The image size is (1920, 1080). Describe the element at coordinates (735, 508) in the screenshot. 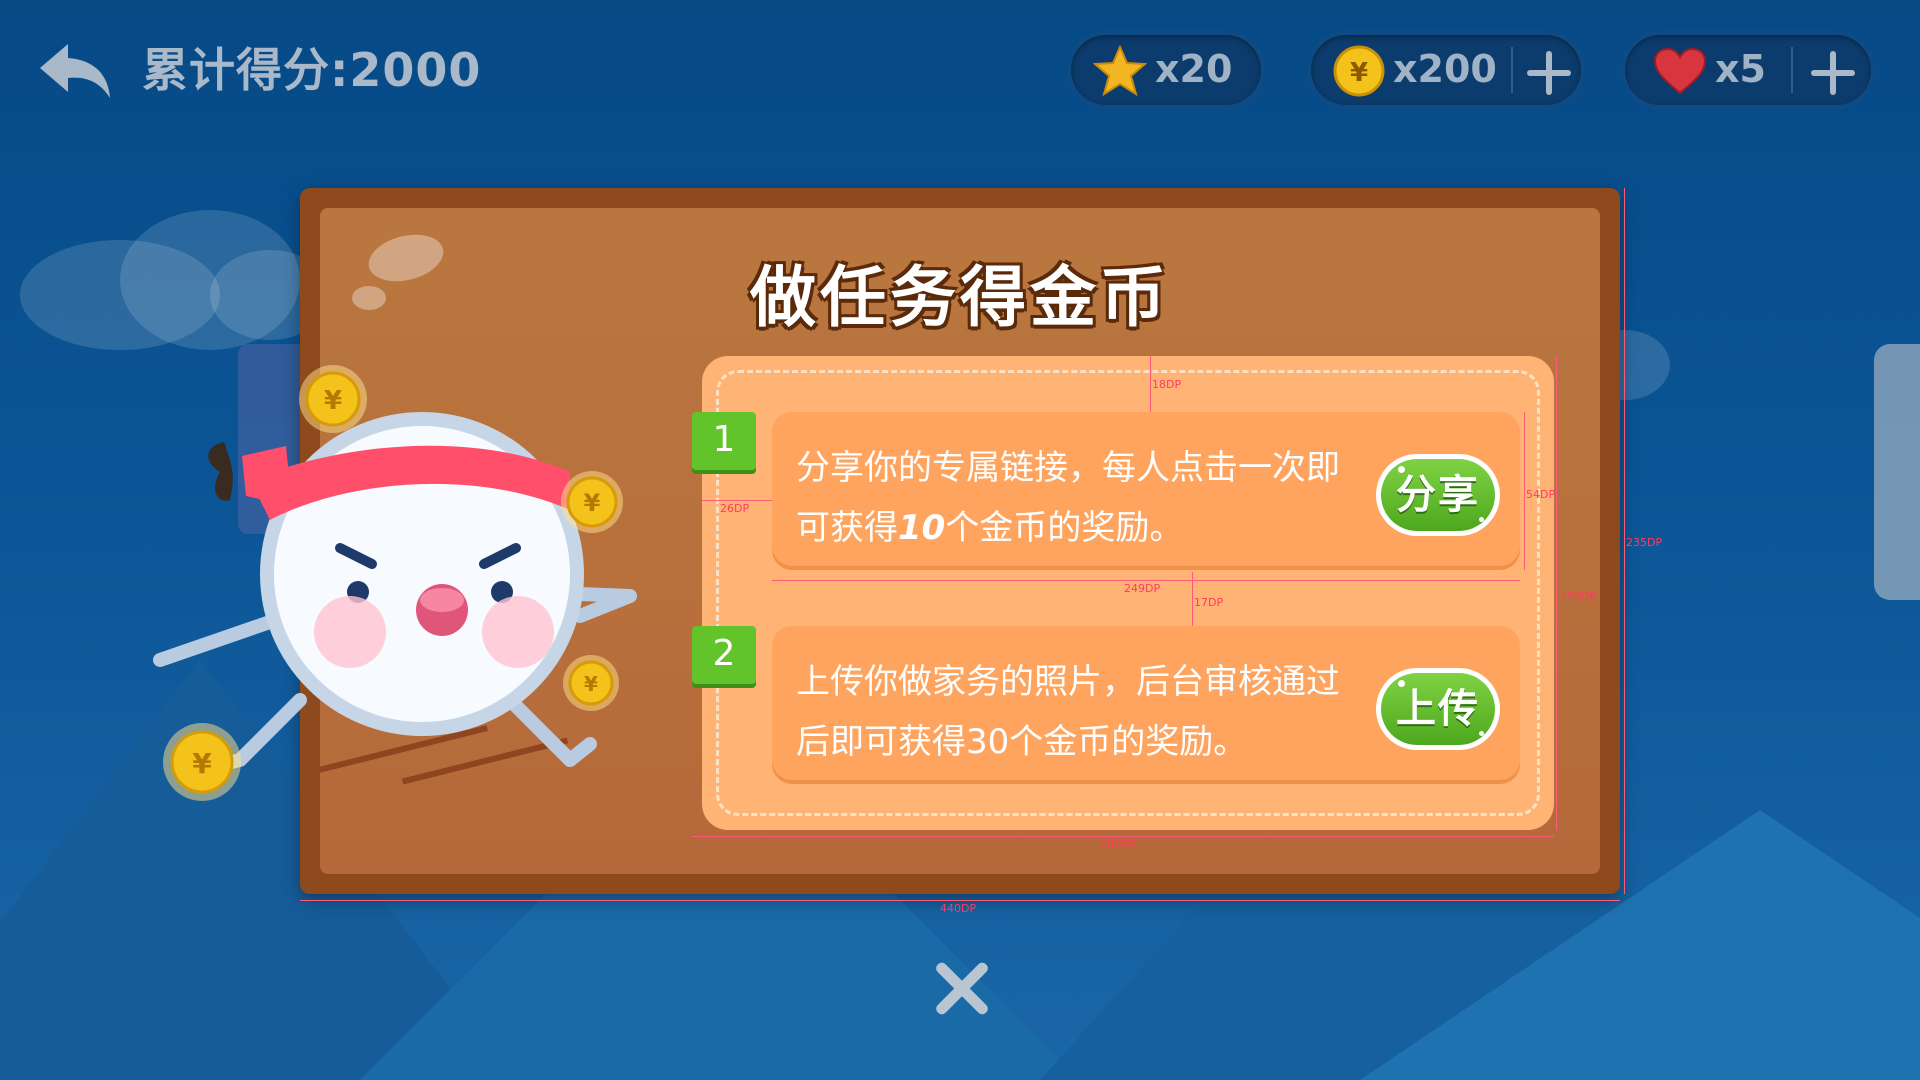

I see `annotation-left-gap: 26DP` at that location.